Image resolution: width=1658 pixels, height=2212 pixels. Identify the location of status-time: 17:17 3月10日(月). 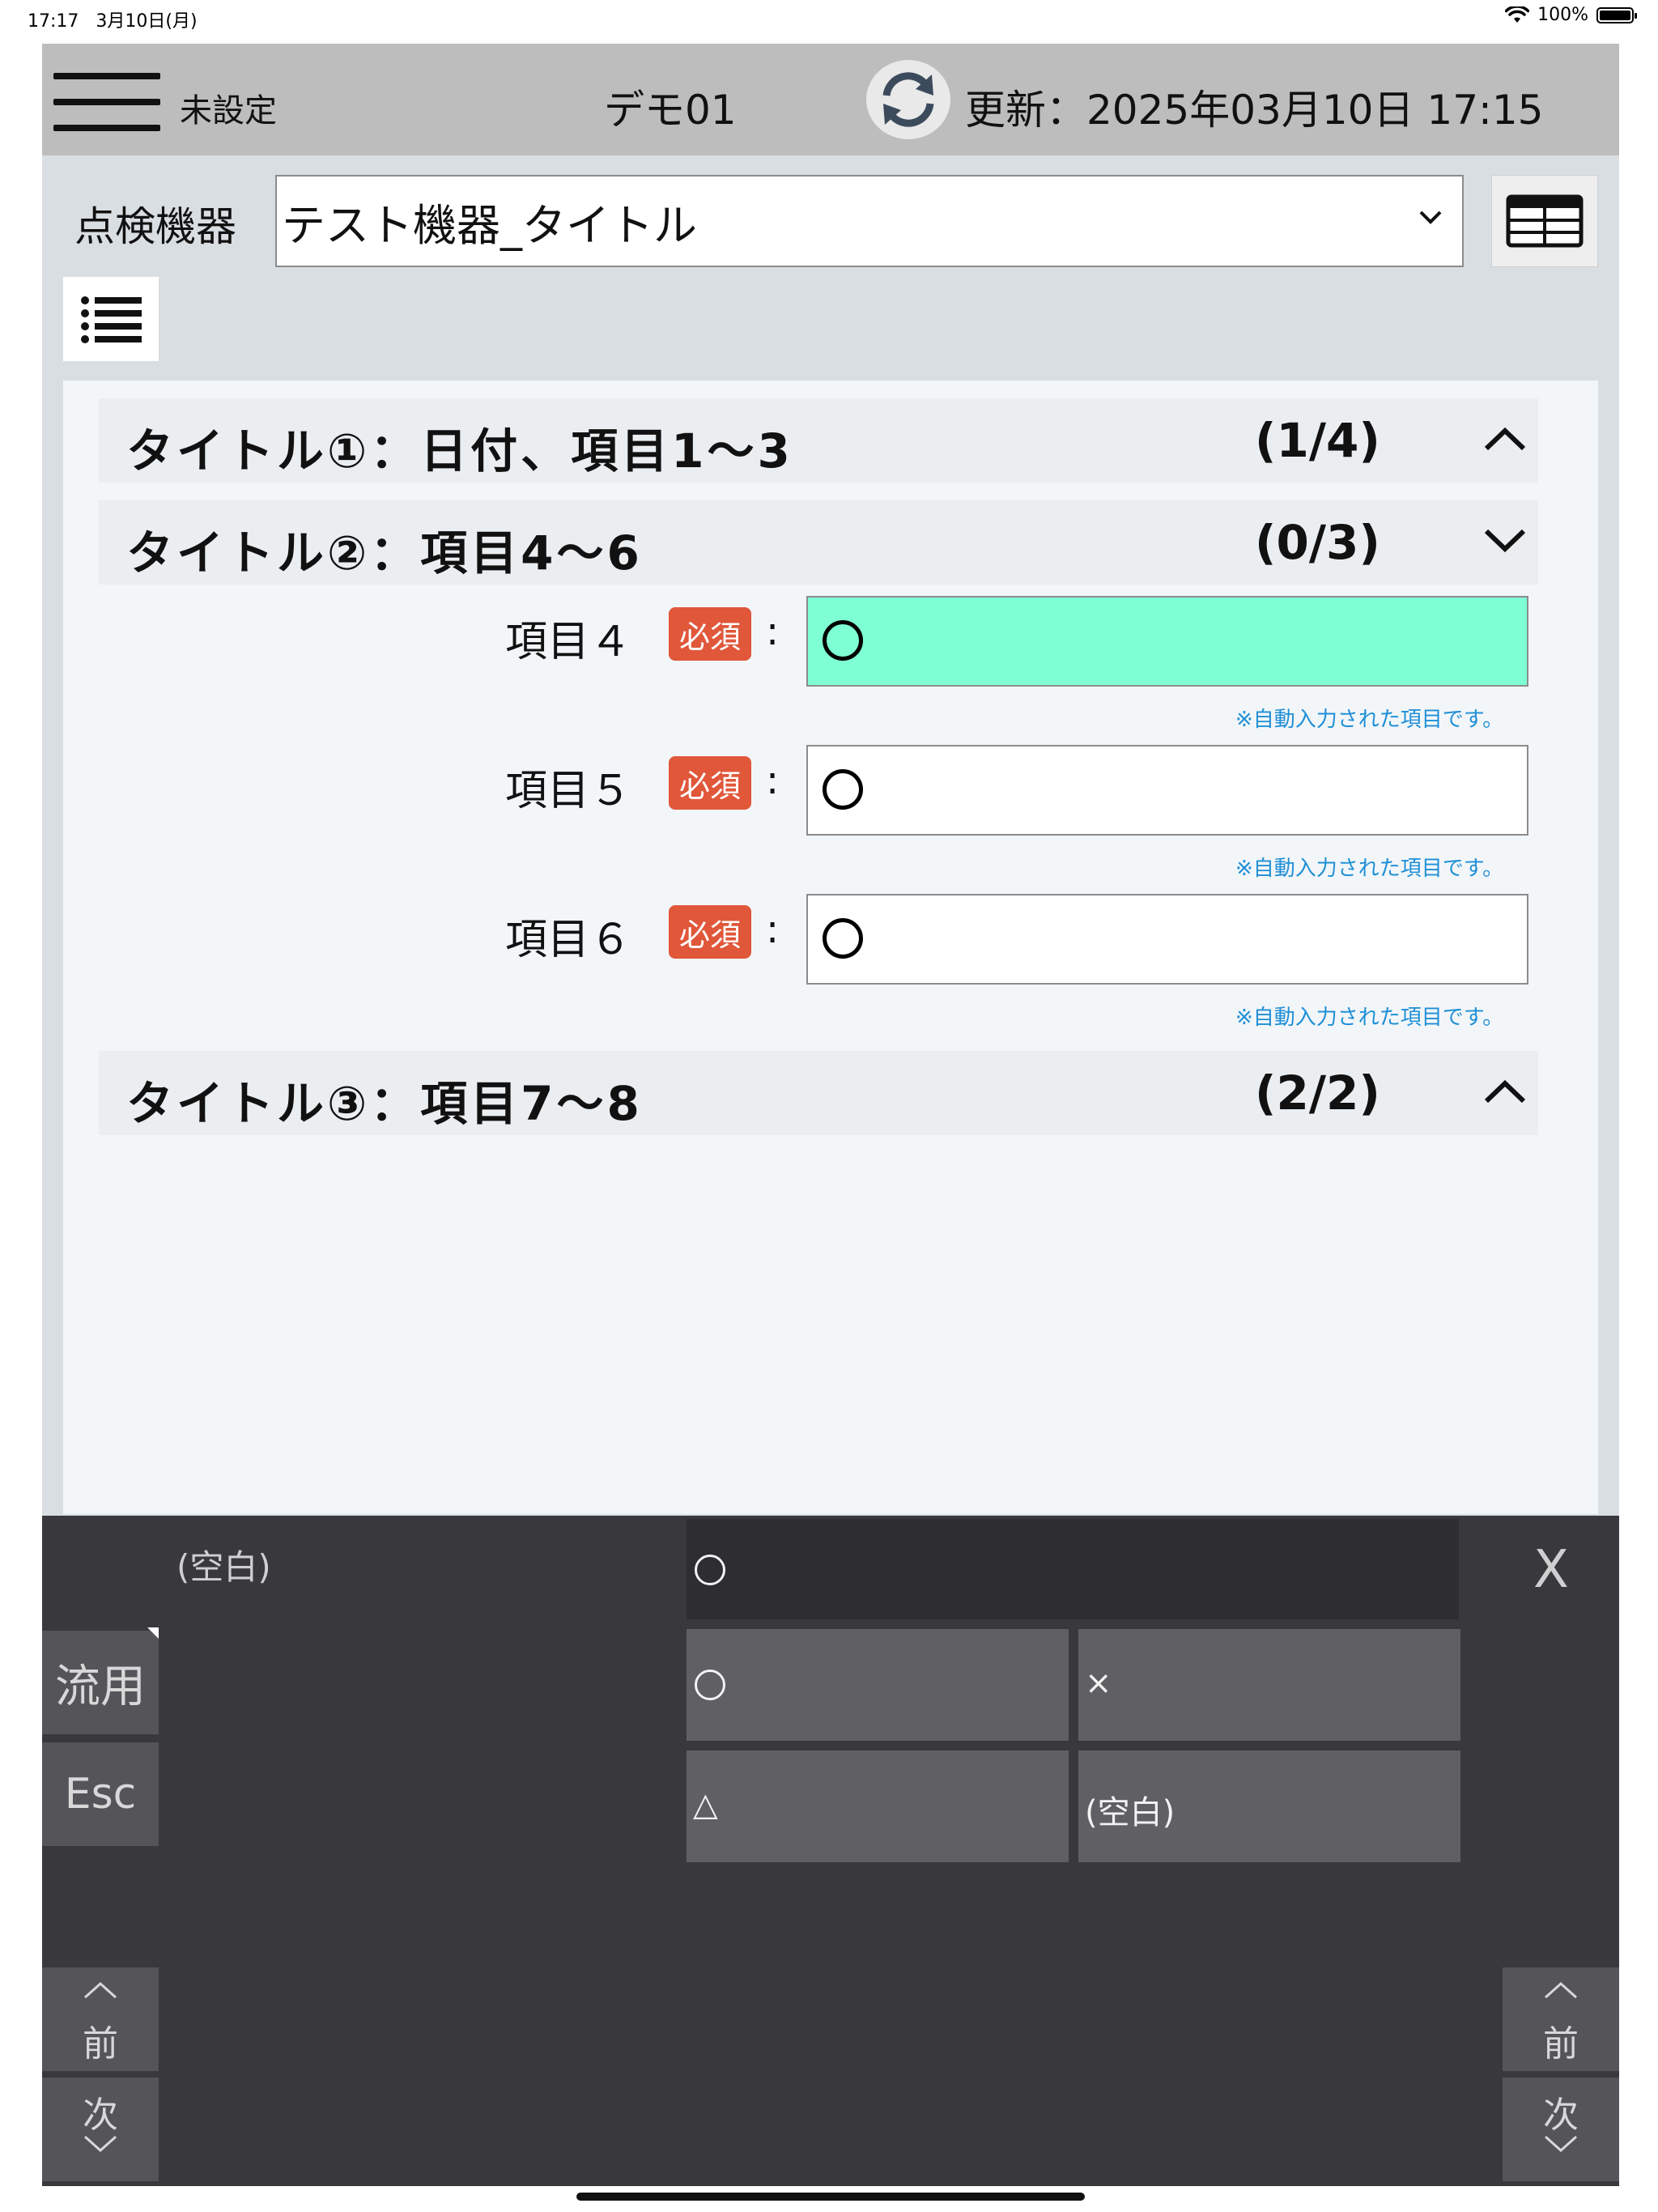
(113, 19).